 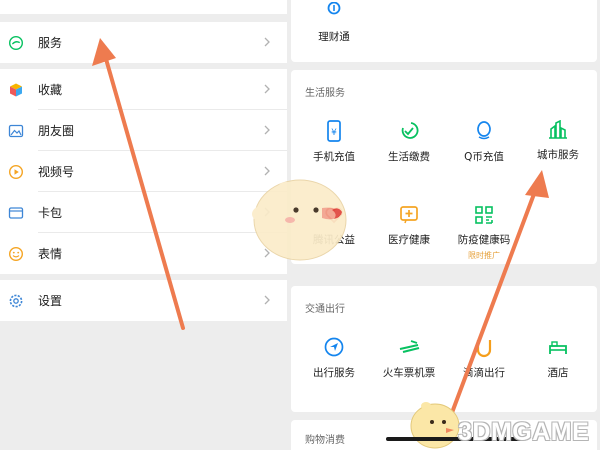 What do you see at coordinates (50, 254) in the screenshot?
I see `menu-label-stickers: 表情` at bounding box center [50, 254].